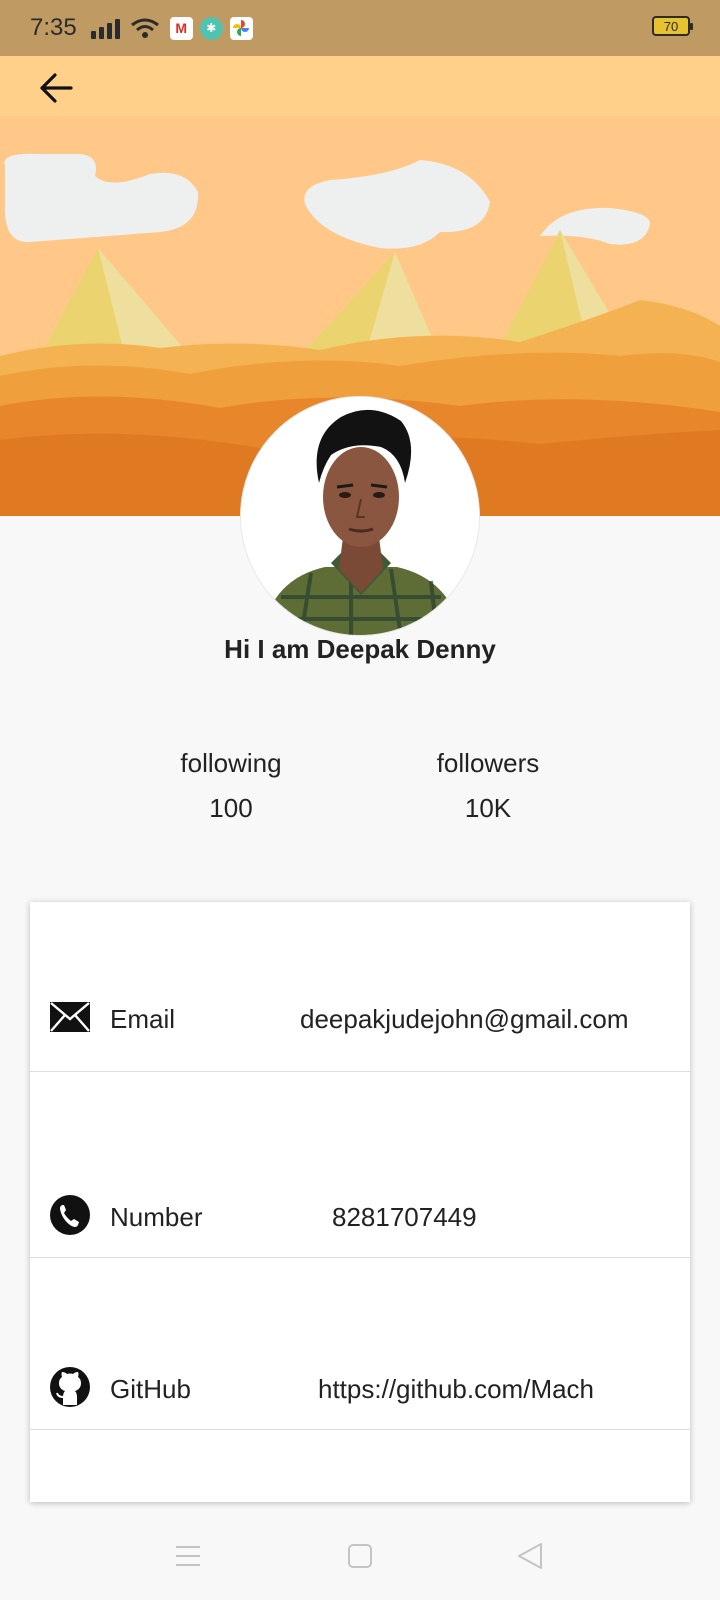  What do you see at coordinates (143, 1019) in the screenshot?
I see `email-label: Email` at bounding box center [143, 1019].